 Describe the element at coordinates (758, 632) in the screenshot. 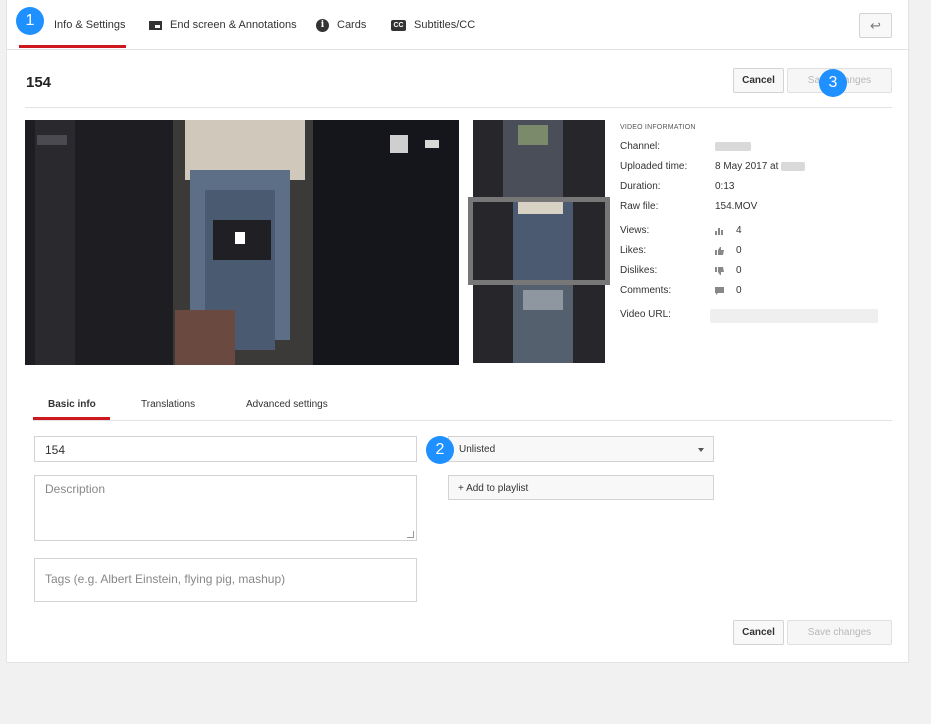

I see `footer-cancel-button: Cancel` at that location.